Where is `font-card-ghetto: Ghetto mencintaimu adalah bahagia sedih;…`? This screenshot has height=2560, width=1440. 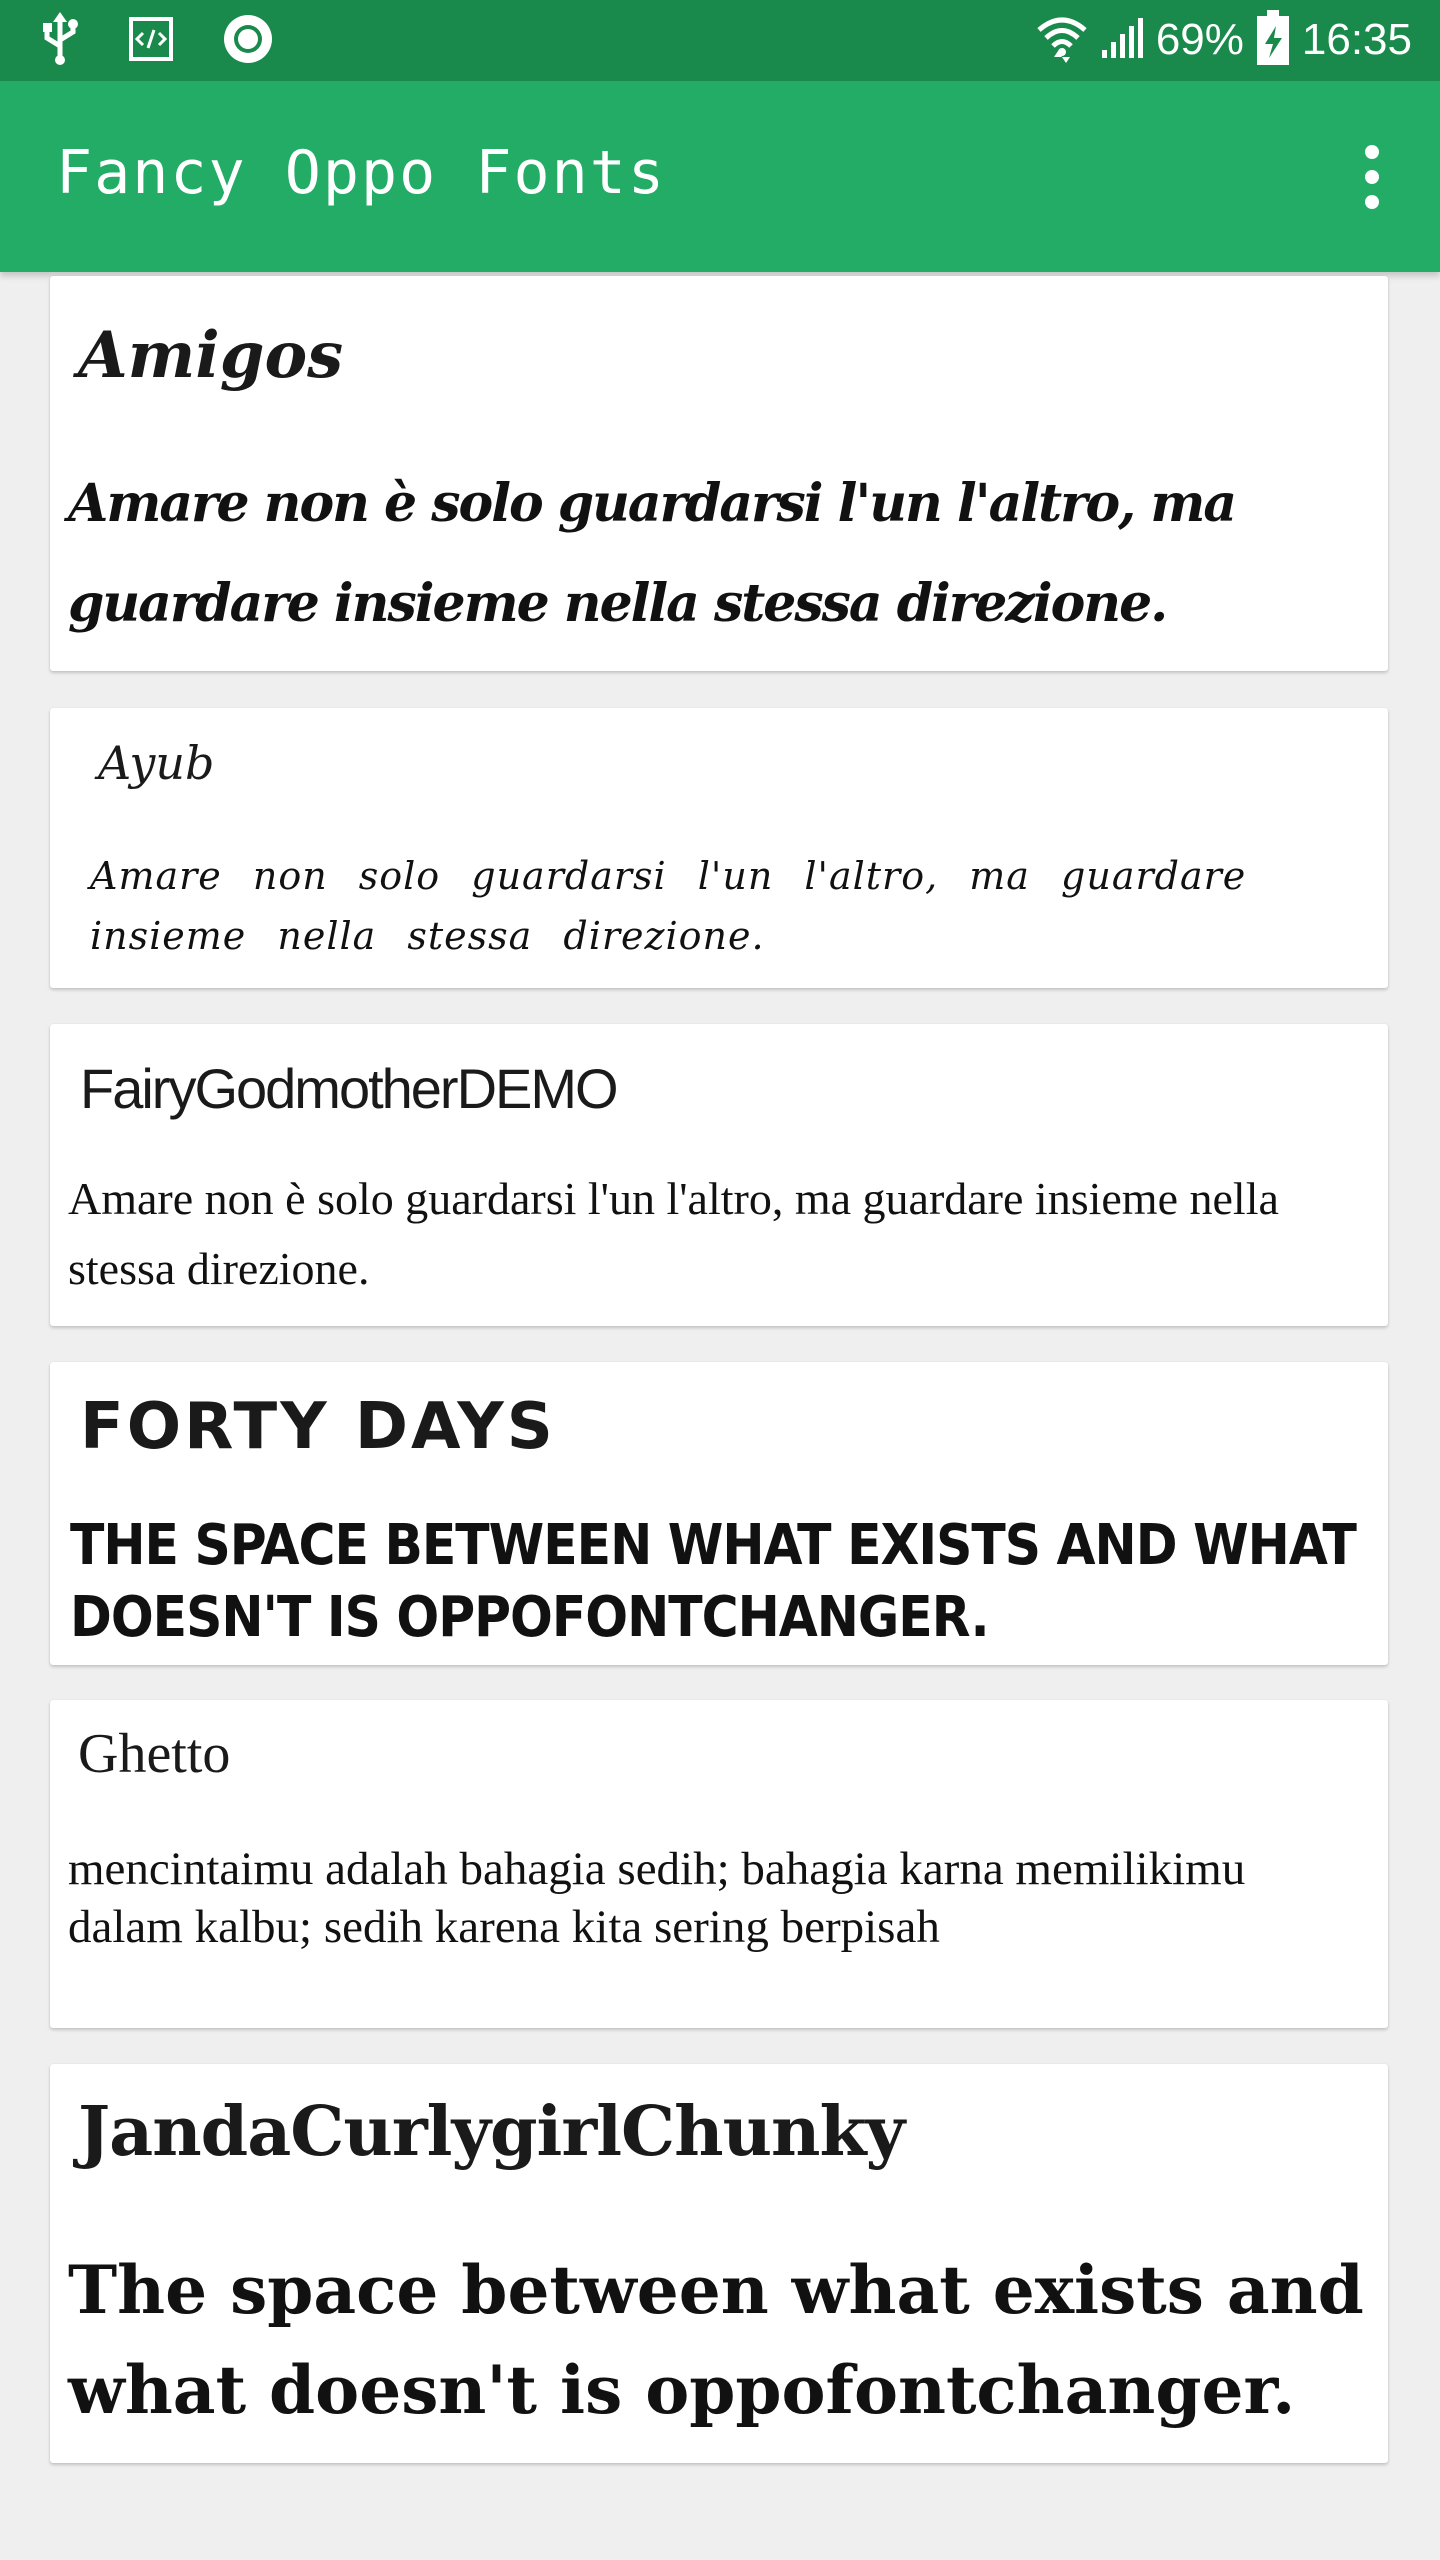 font-card-ghetto: Ghetto mencintaimu adalah bahagia sedih;… is located at coordinates (719, 1864).